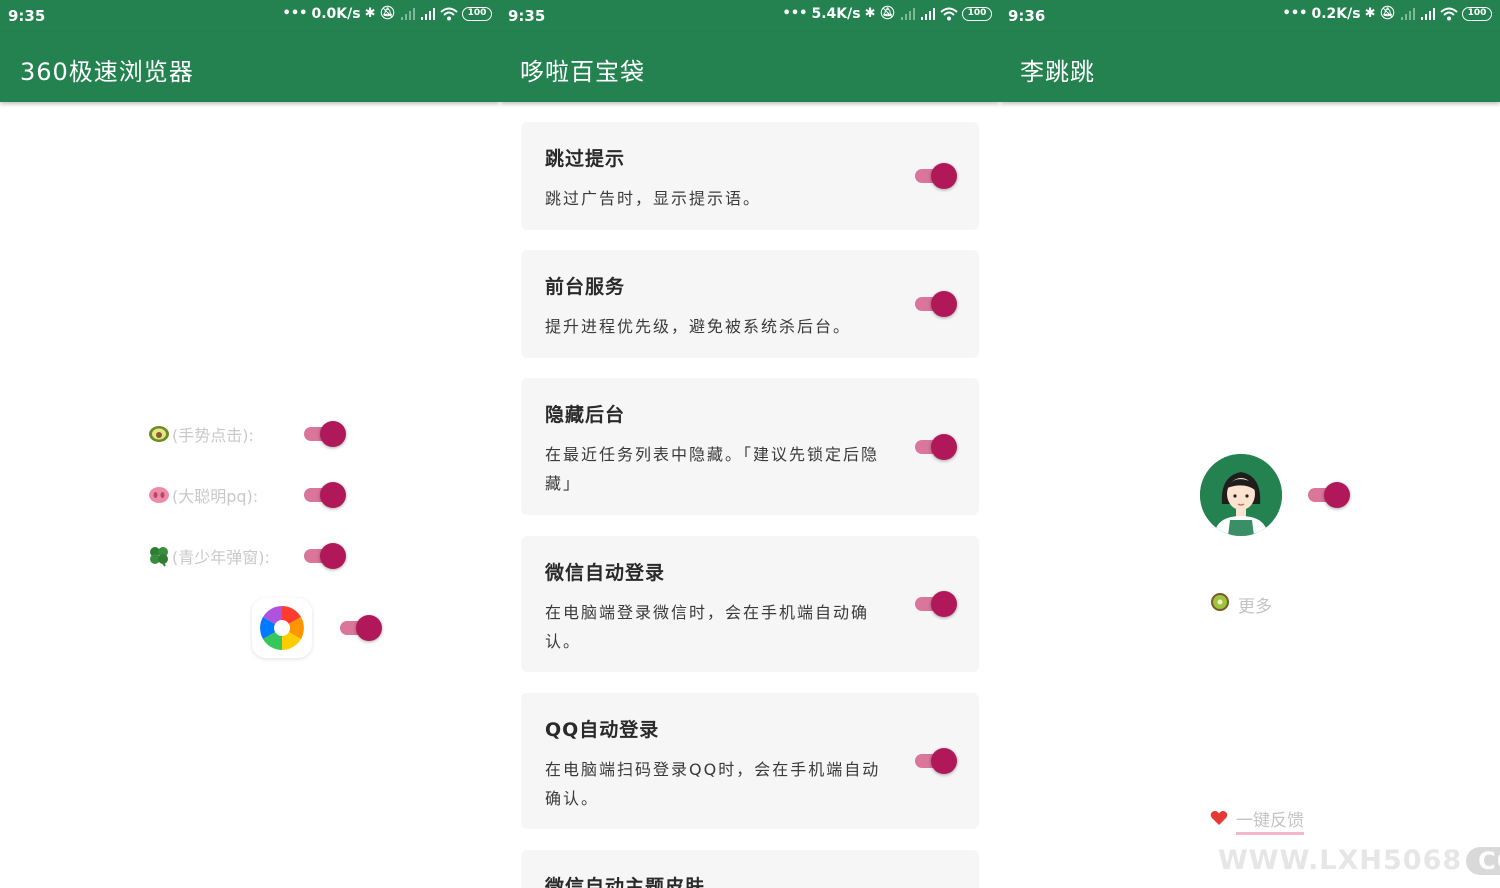  What do you see at coordinates (750, 176) in the screenshot?
I see `setting-card-skip-tip: 跳过提示 跳过广告时，显示提示语。` at bounding box center [750, 176].